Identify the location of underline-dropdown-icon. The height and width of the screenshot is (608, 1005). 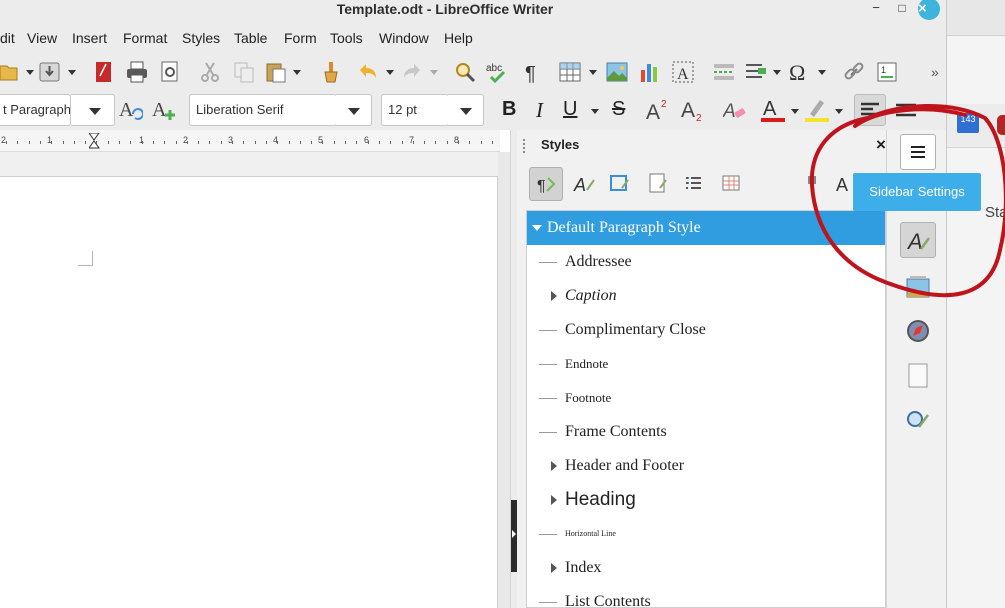
(595, 111).